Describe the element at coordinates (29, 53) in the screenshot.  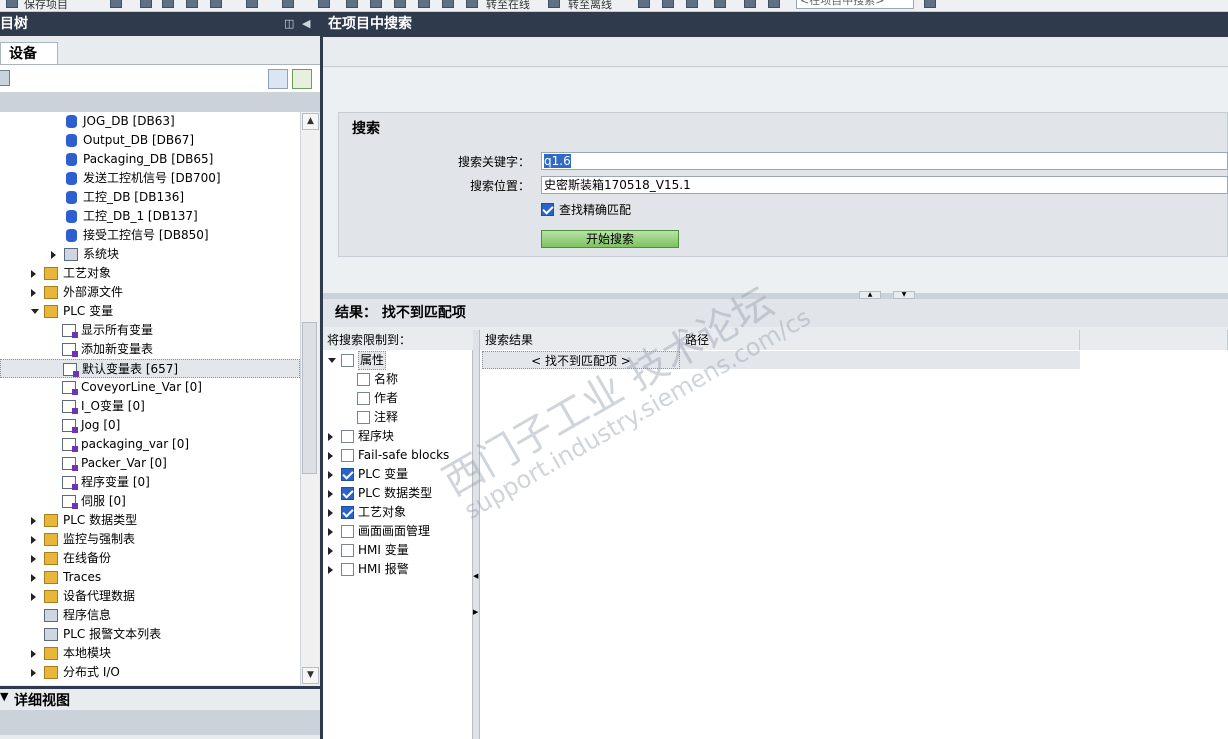
I see `tab-devices: 设备` at that location.